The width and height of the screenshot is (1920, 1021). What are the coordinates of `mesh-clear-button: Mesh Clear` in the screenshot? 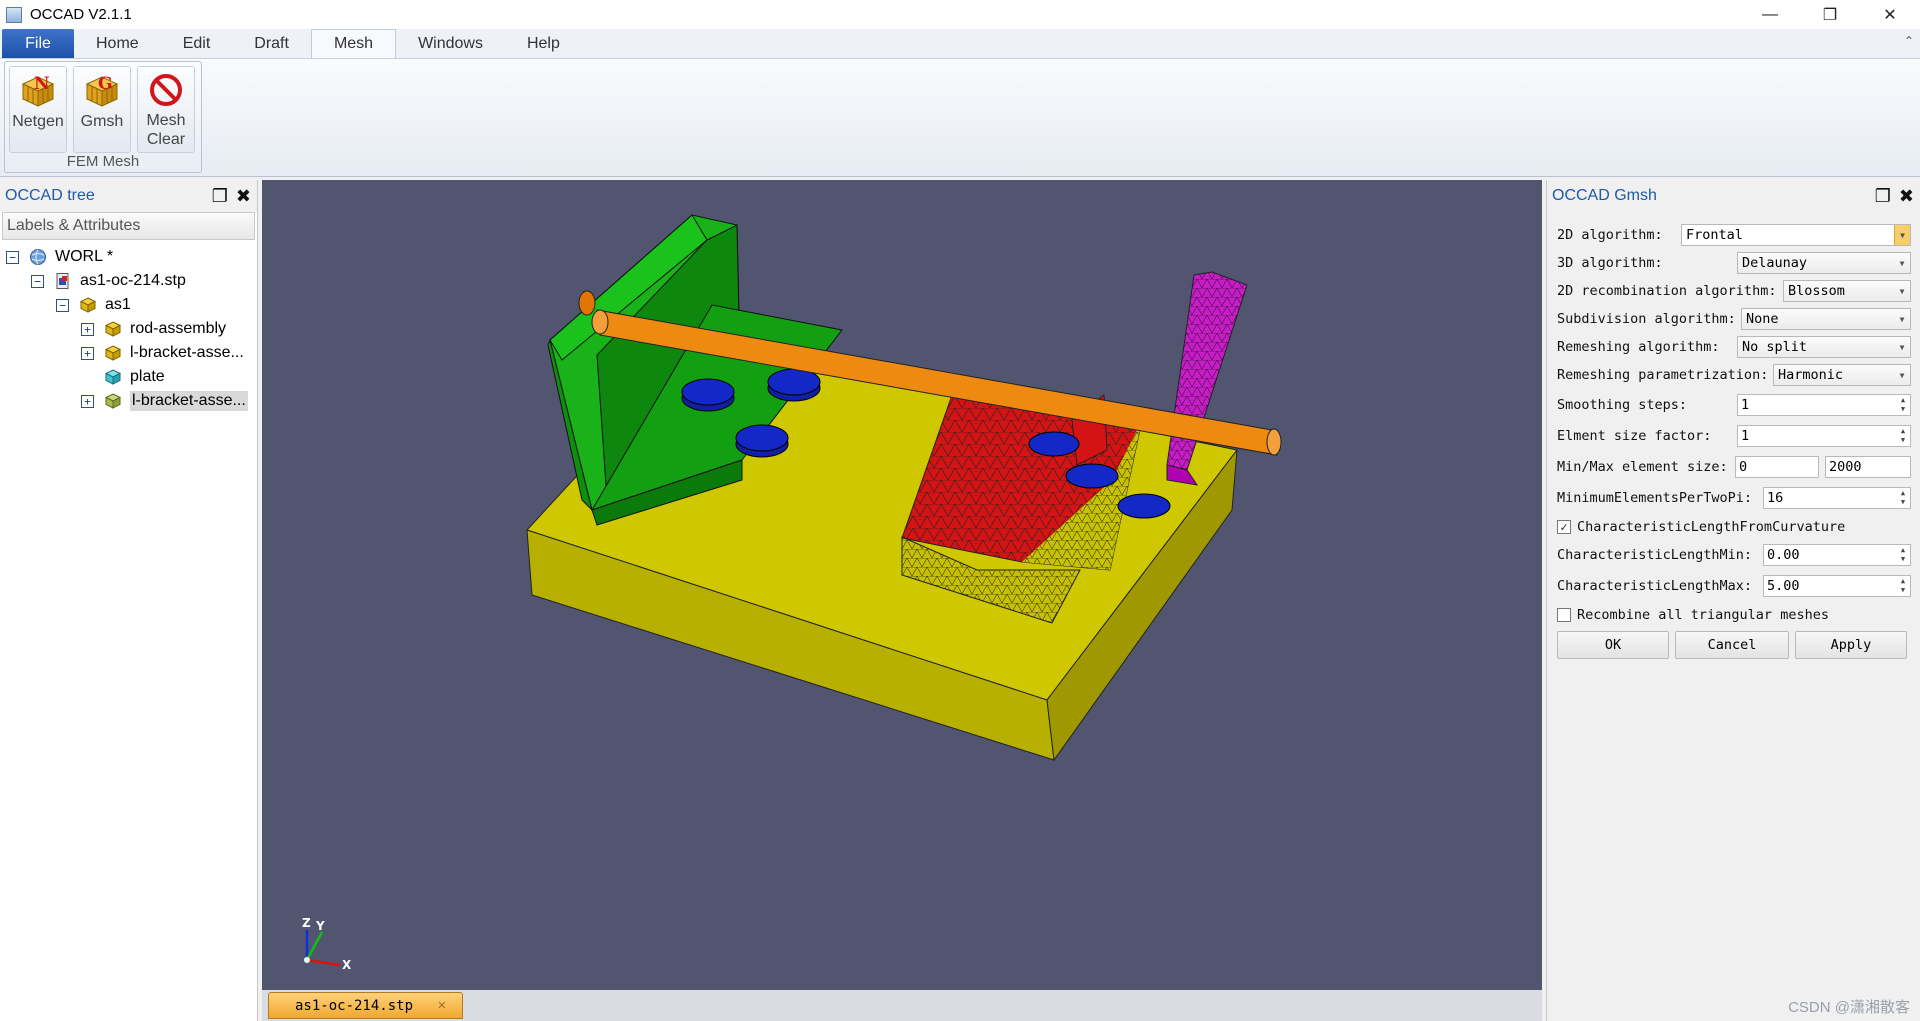 It's located at (166, 109).